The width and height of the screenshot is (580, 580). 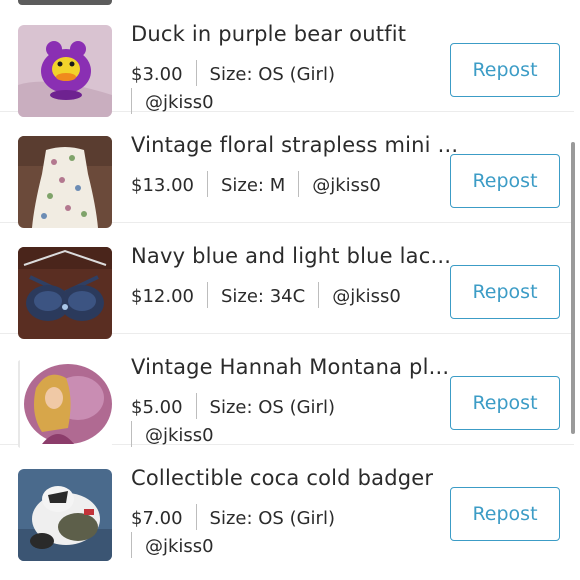 I want to click on listing-price: $3.00, so click(x=157, y=74).